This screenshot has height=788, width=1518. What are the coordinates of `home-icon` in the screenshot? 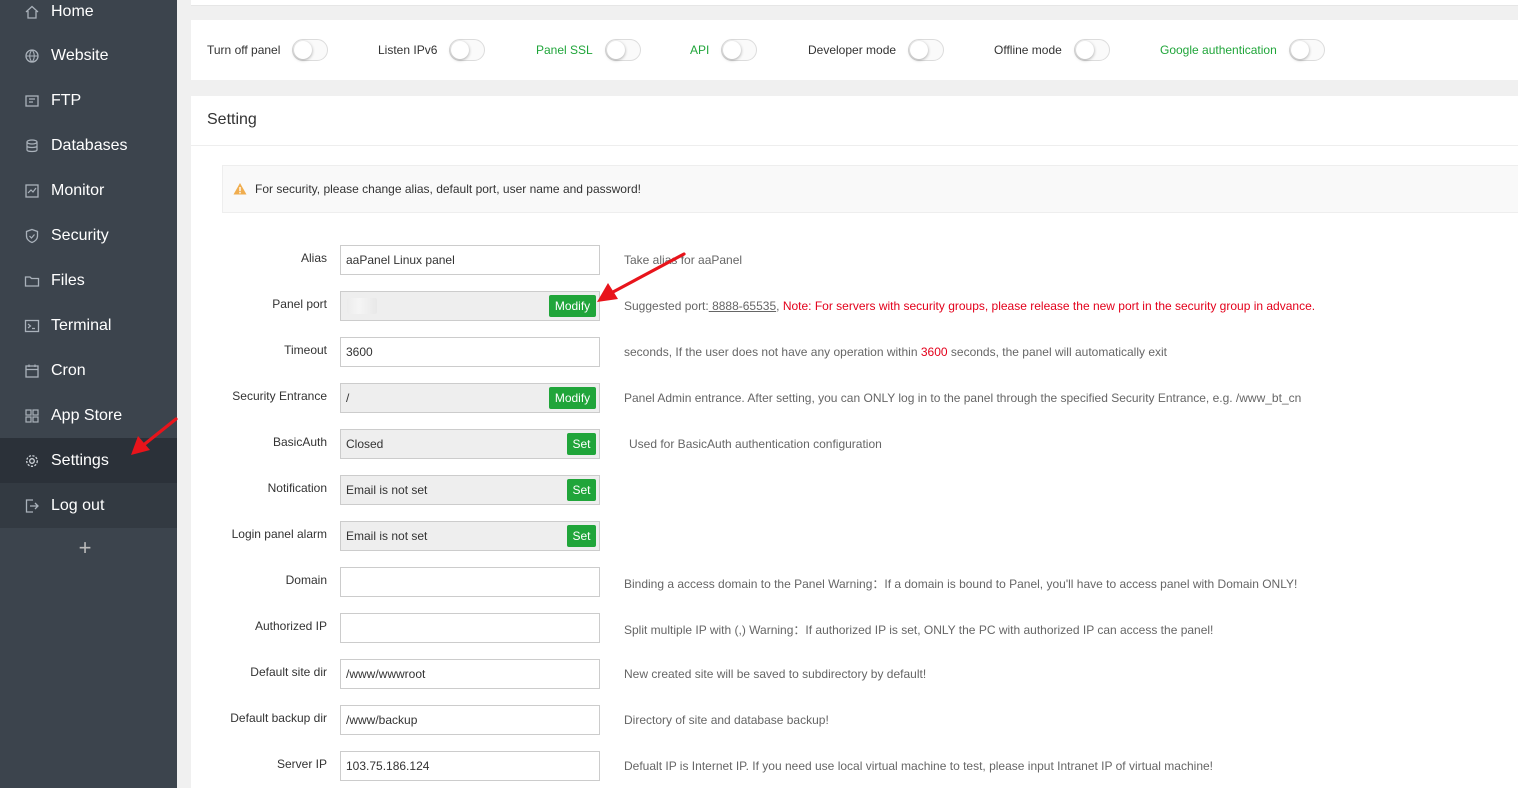 It's located at (32, 12).